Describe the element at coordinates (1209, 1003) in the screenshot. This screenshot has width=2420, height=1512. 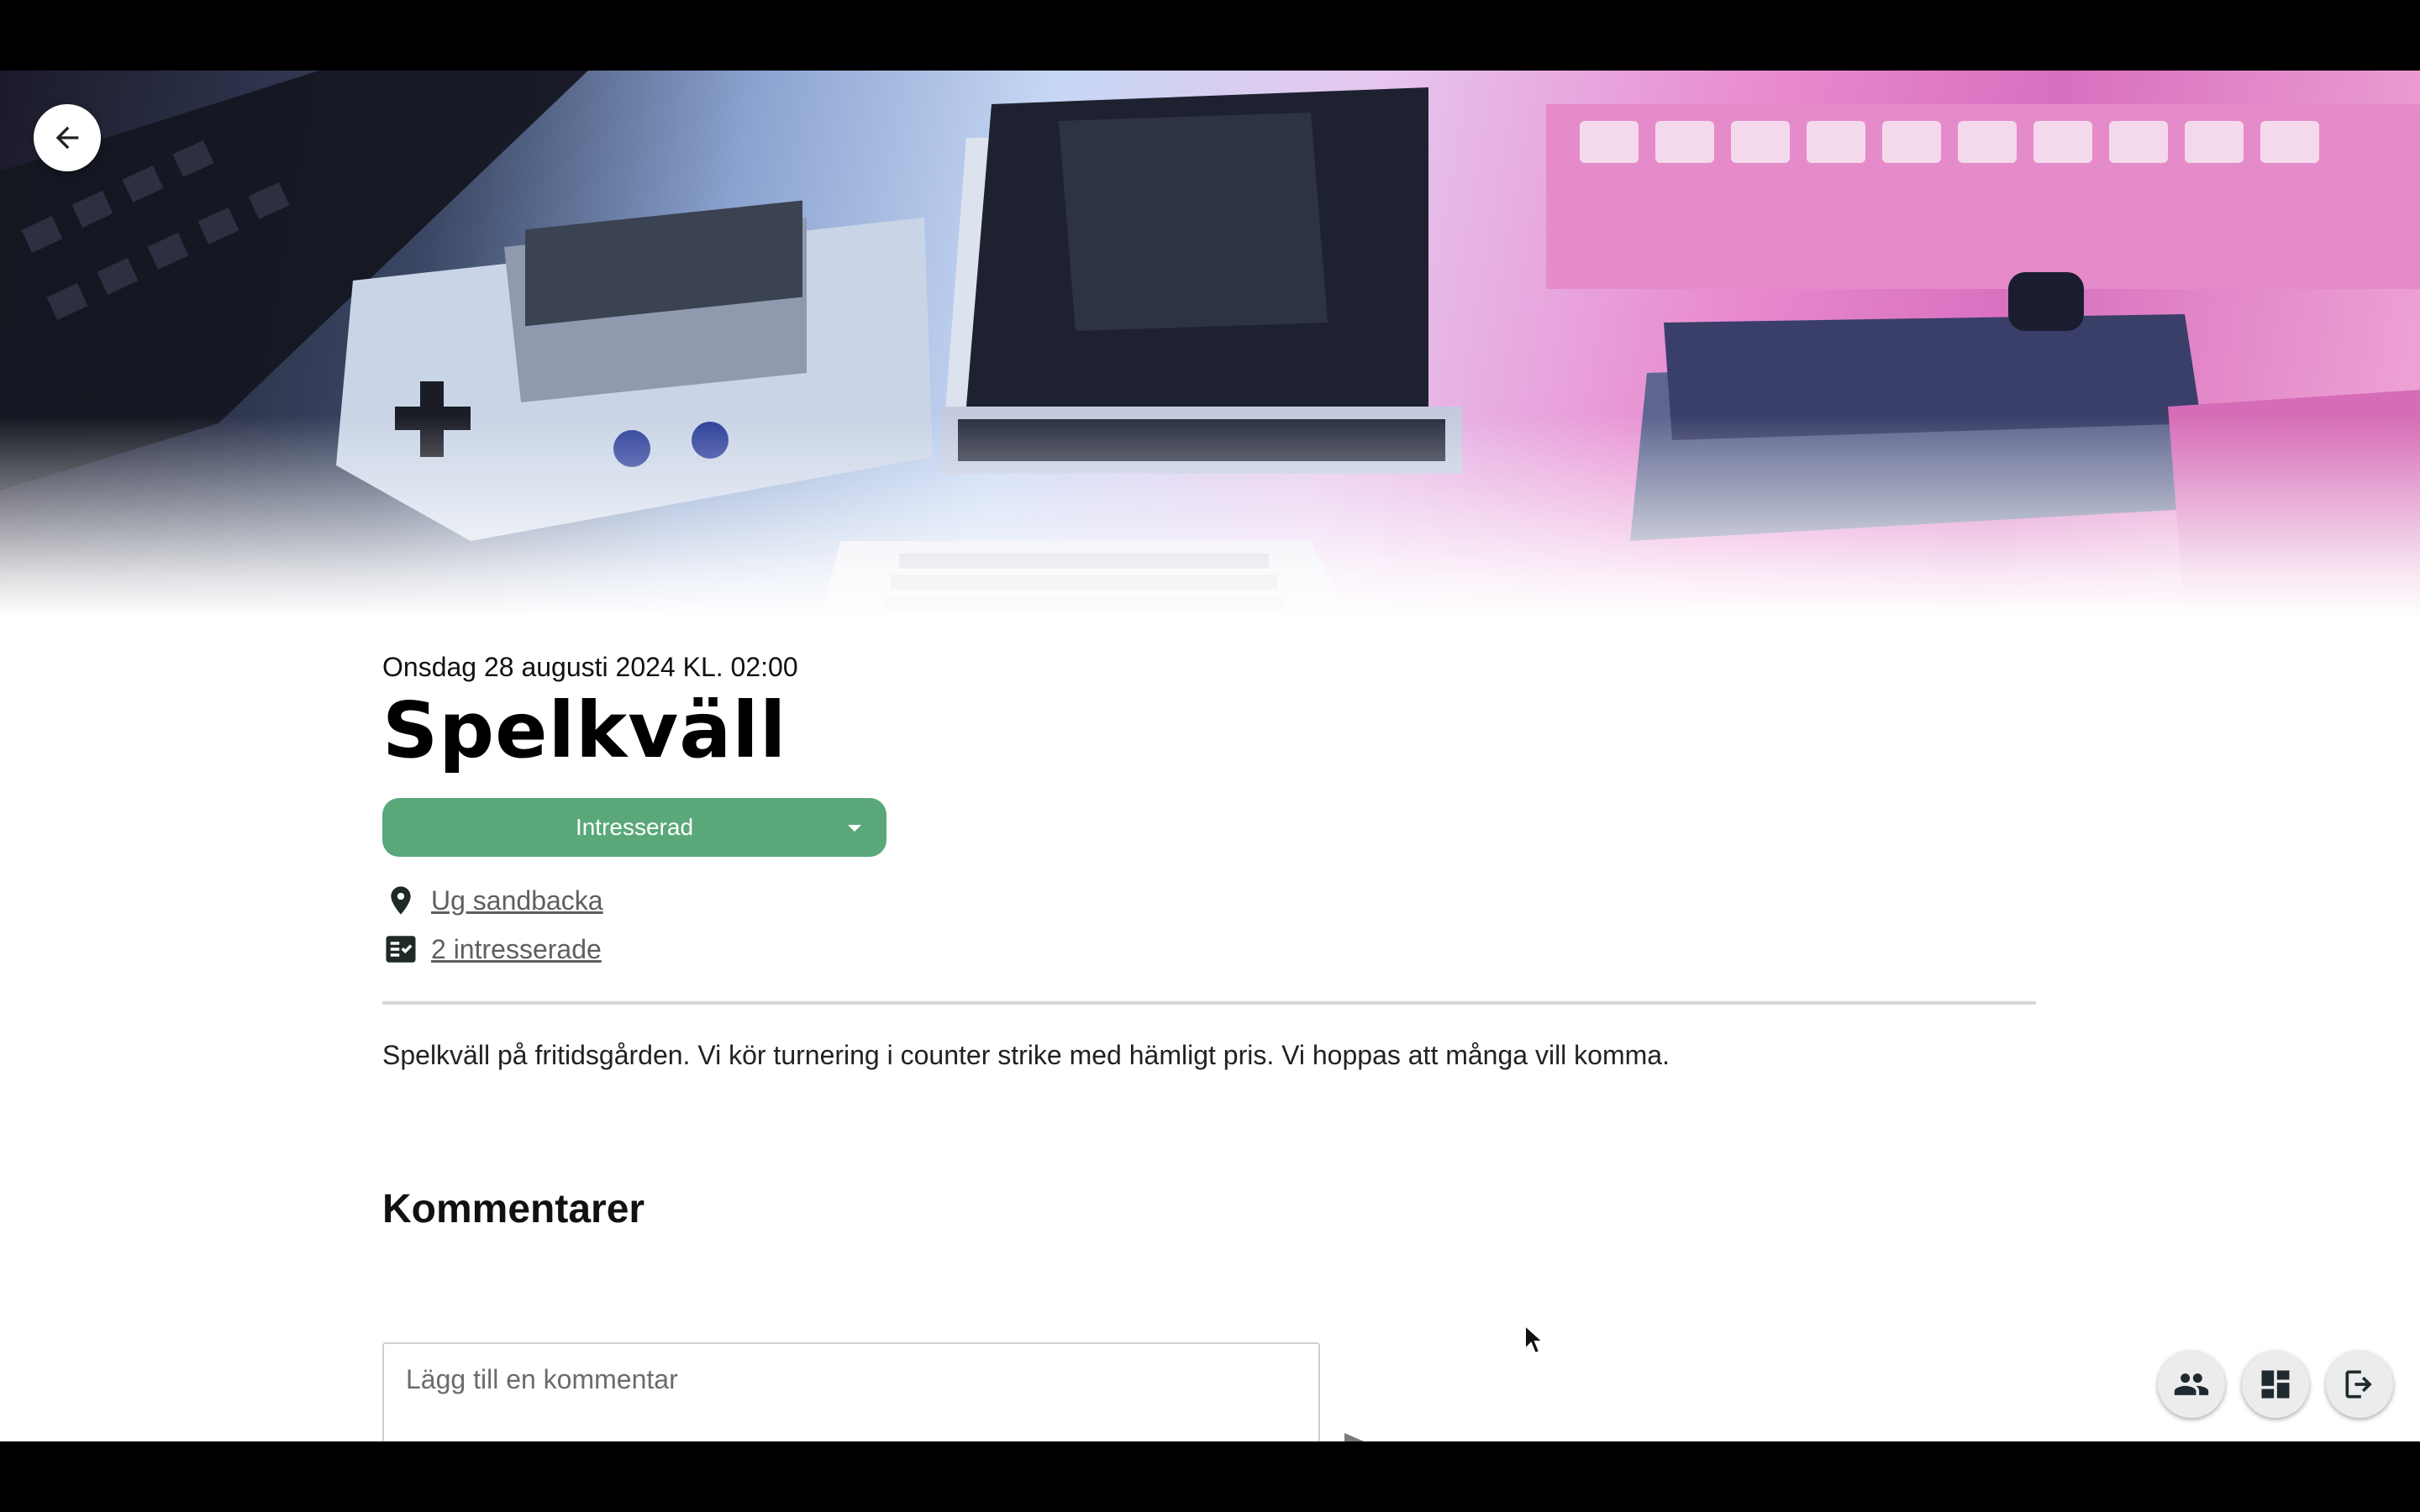
I see `divider` at that location.